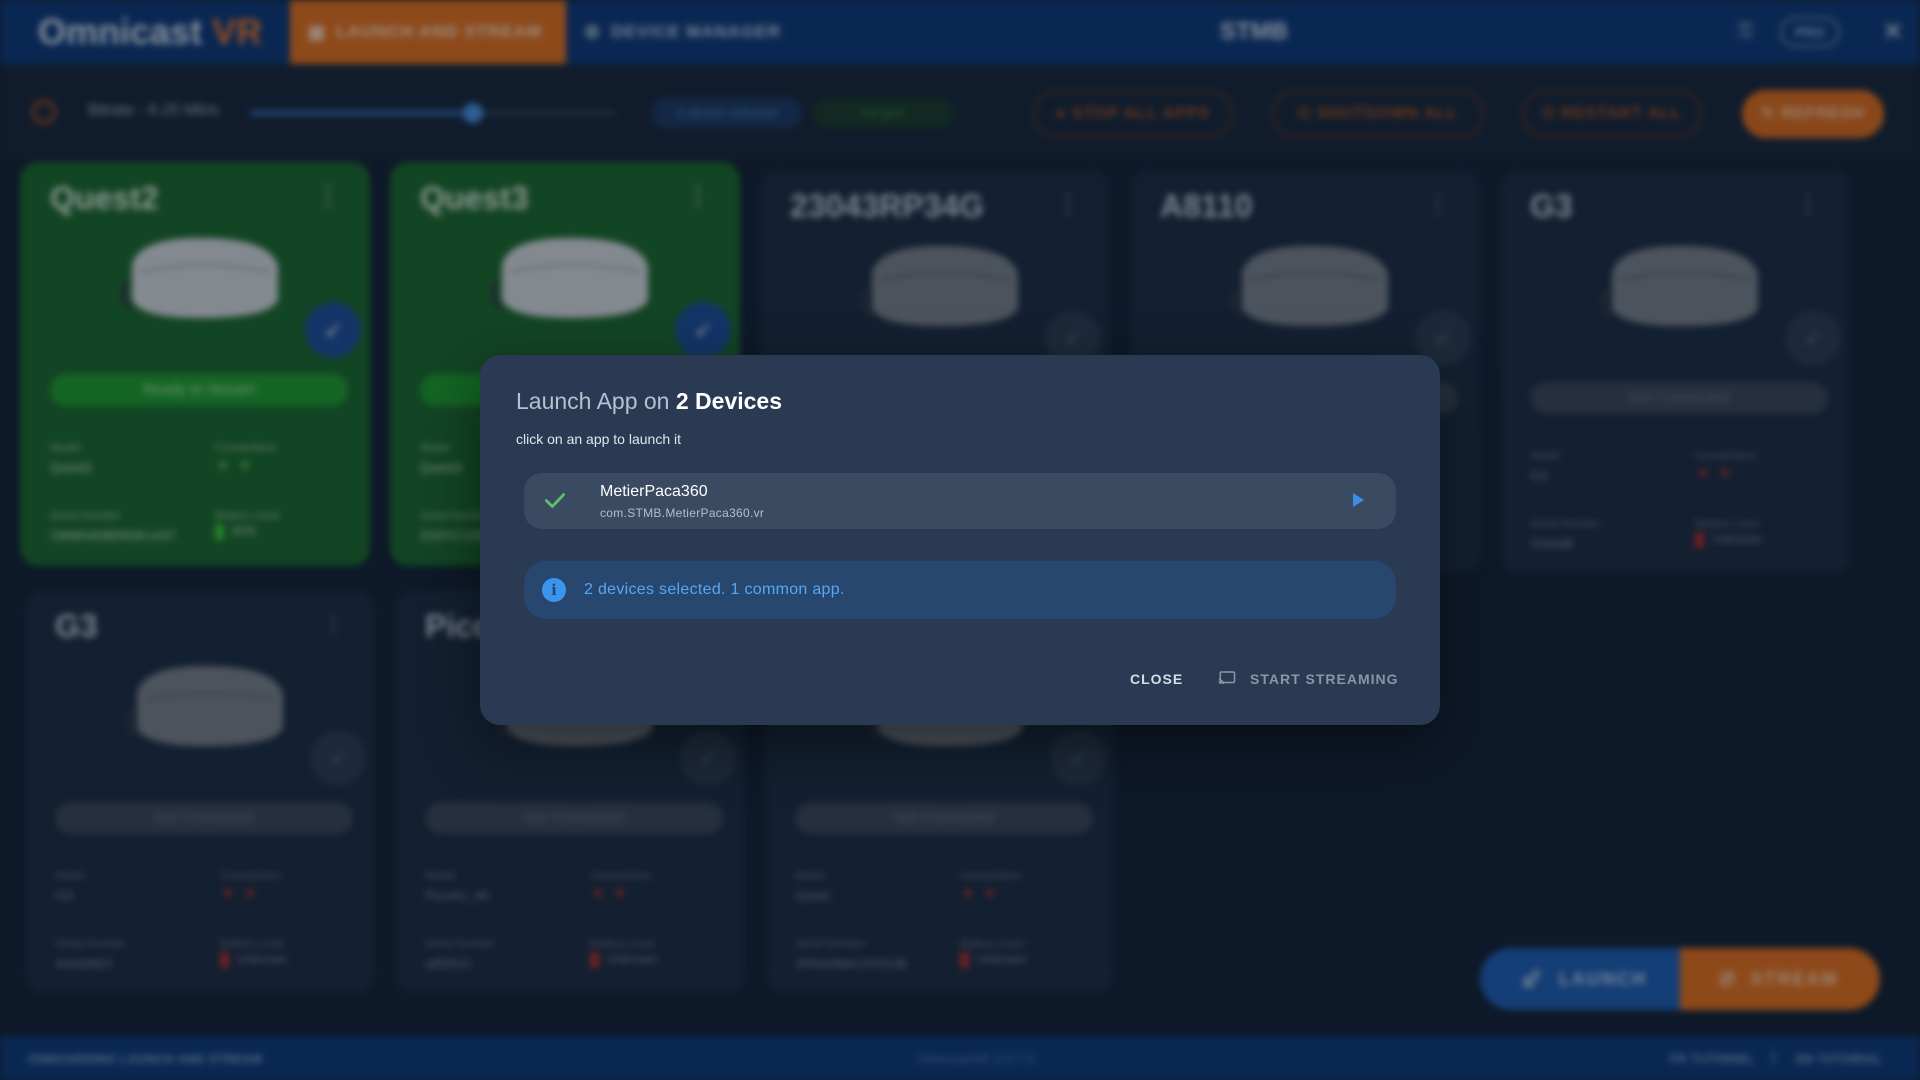  What do you see at coordinates (1324, 679) in the screenshot?
I see `start-streaming-label: START STREAMING` at bounding box center [1324, 679].